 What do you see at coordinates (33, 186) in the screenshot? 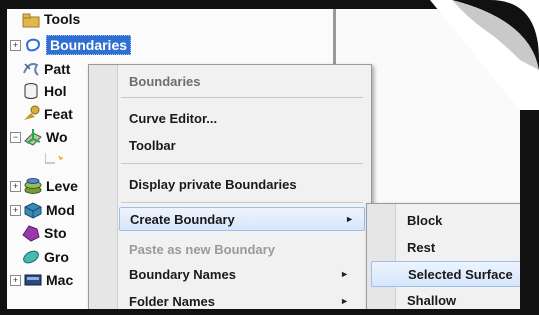
I see `levels-icon` at bounding box center [33, 186].